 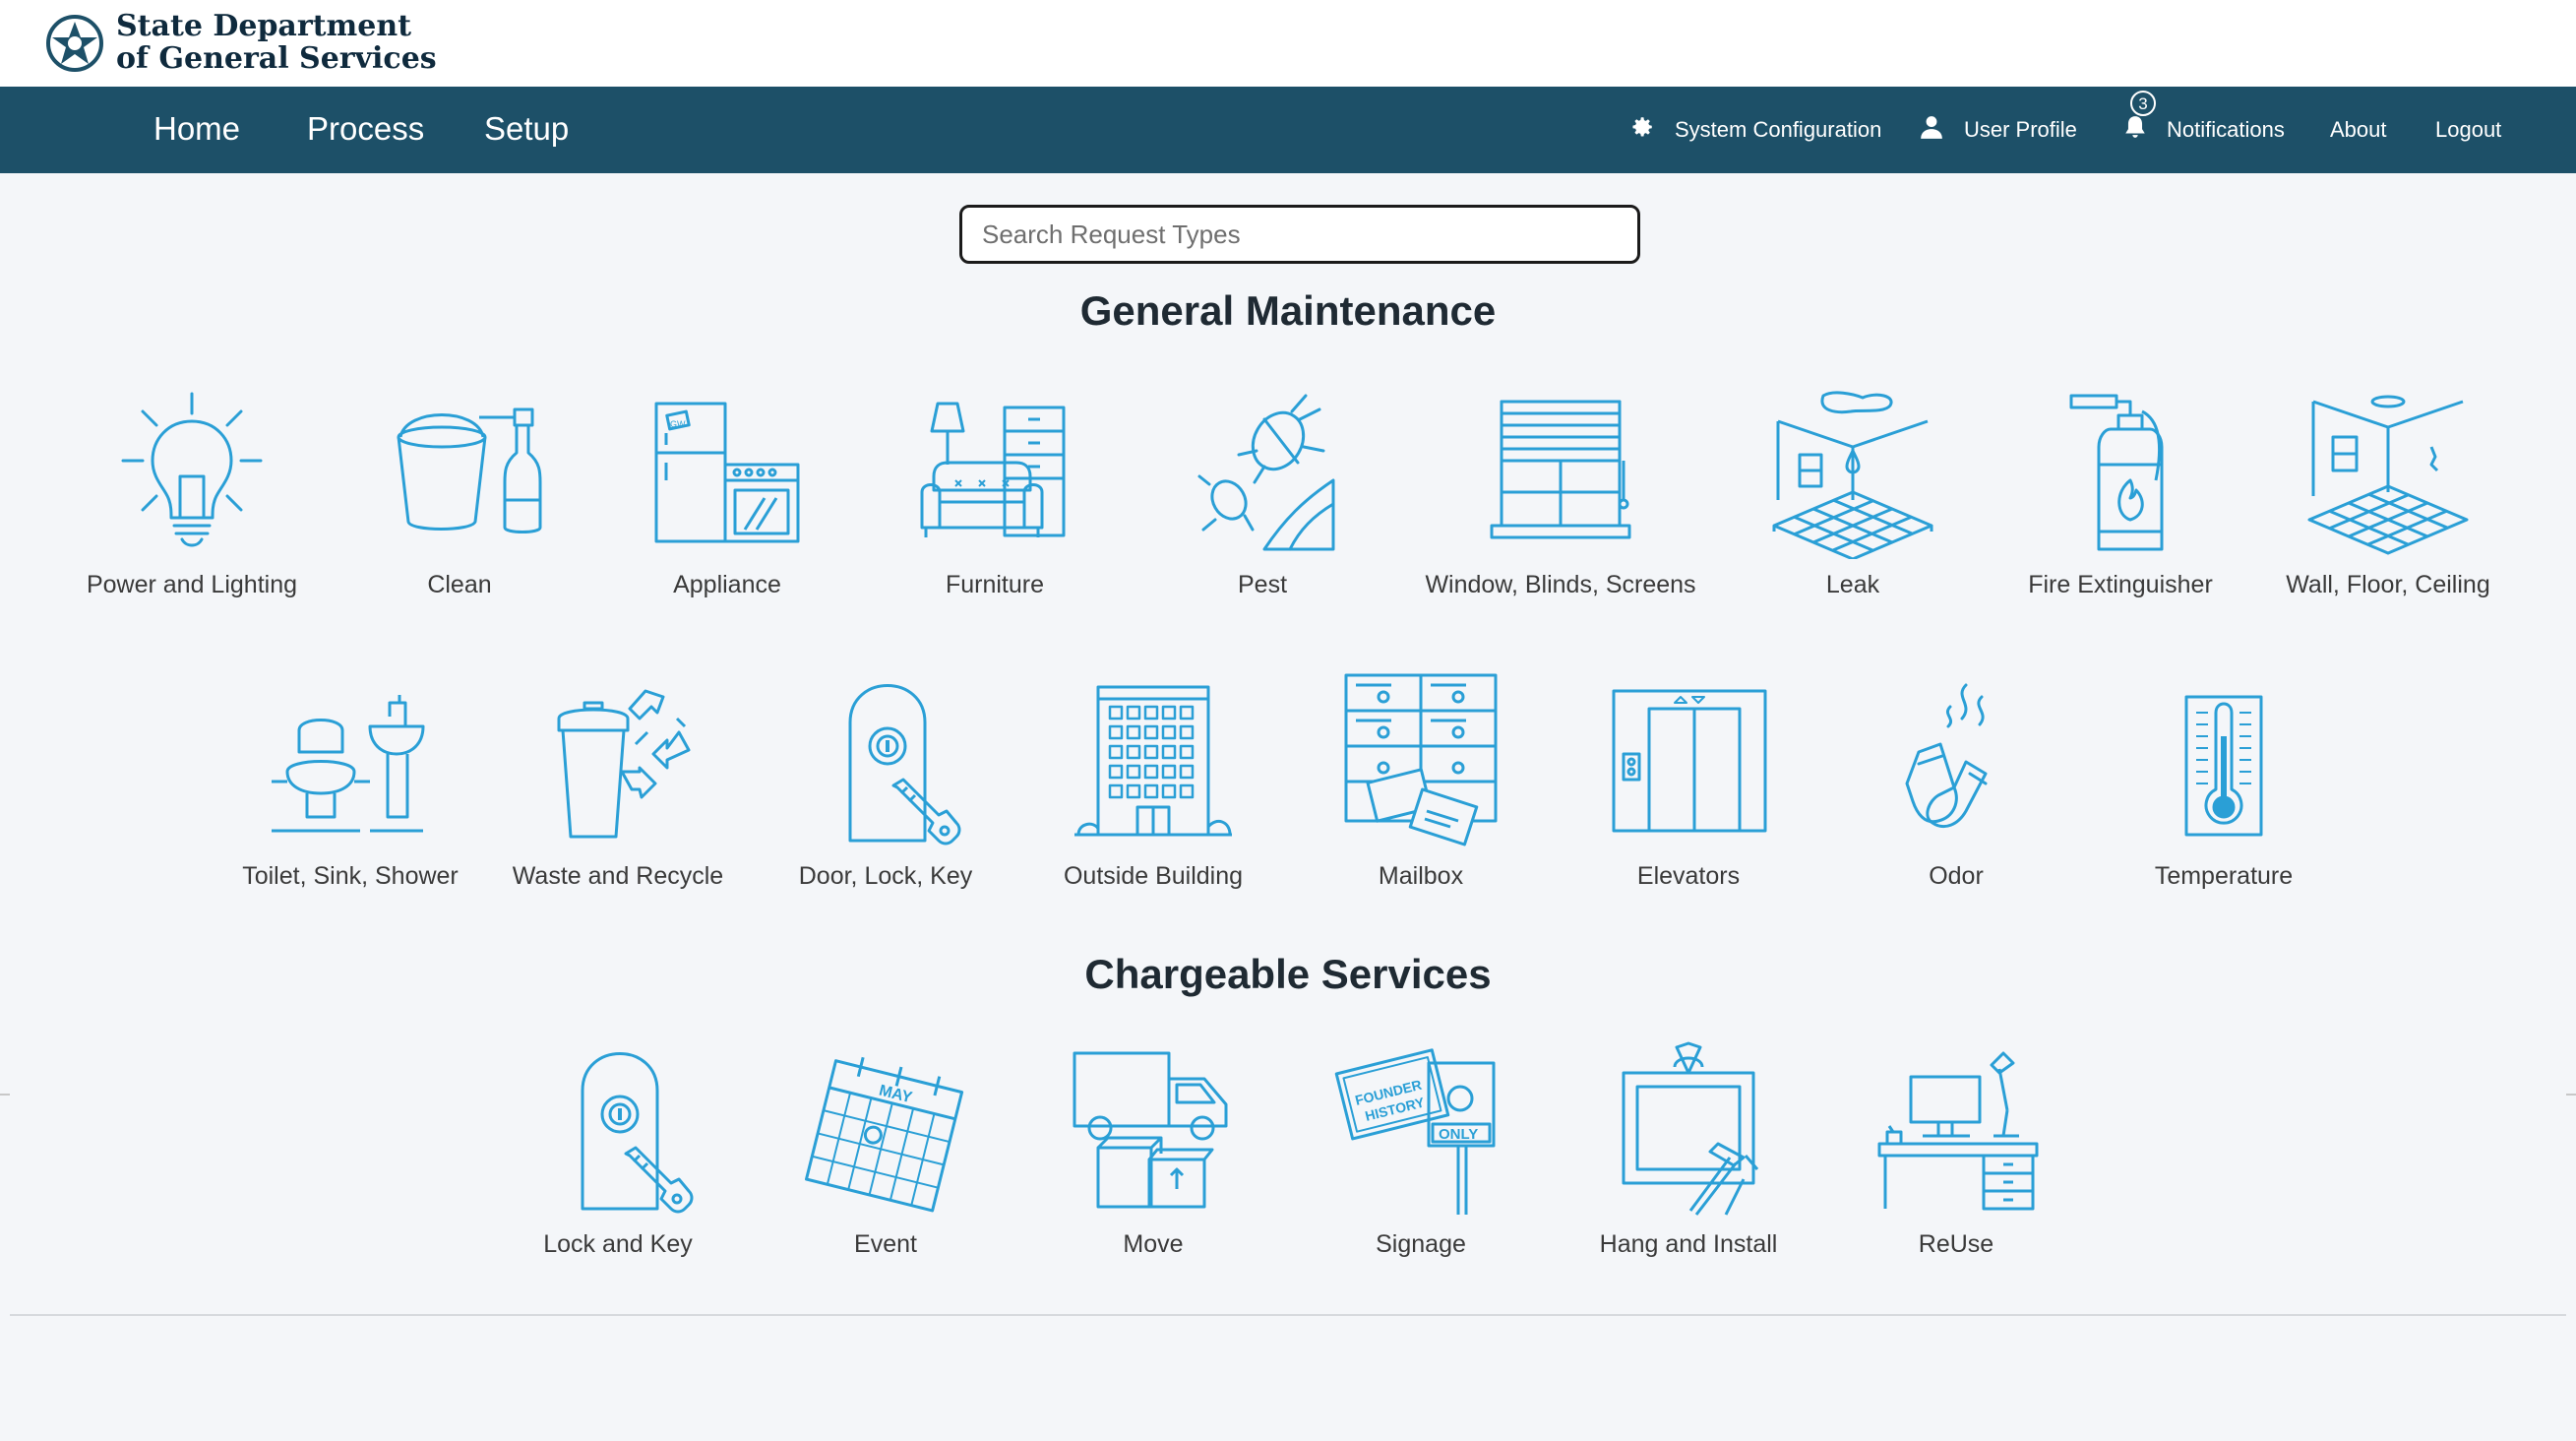 I want to click on thermometer-icon, so click(x=2224, y=766).